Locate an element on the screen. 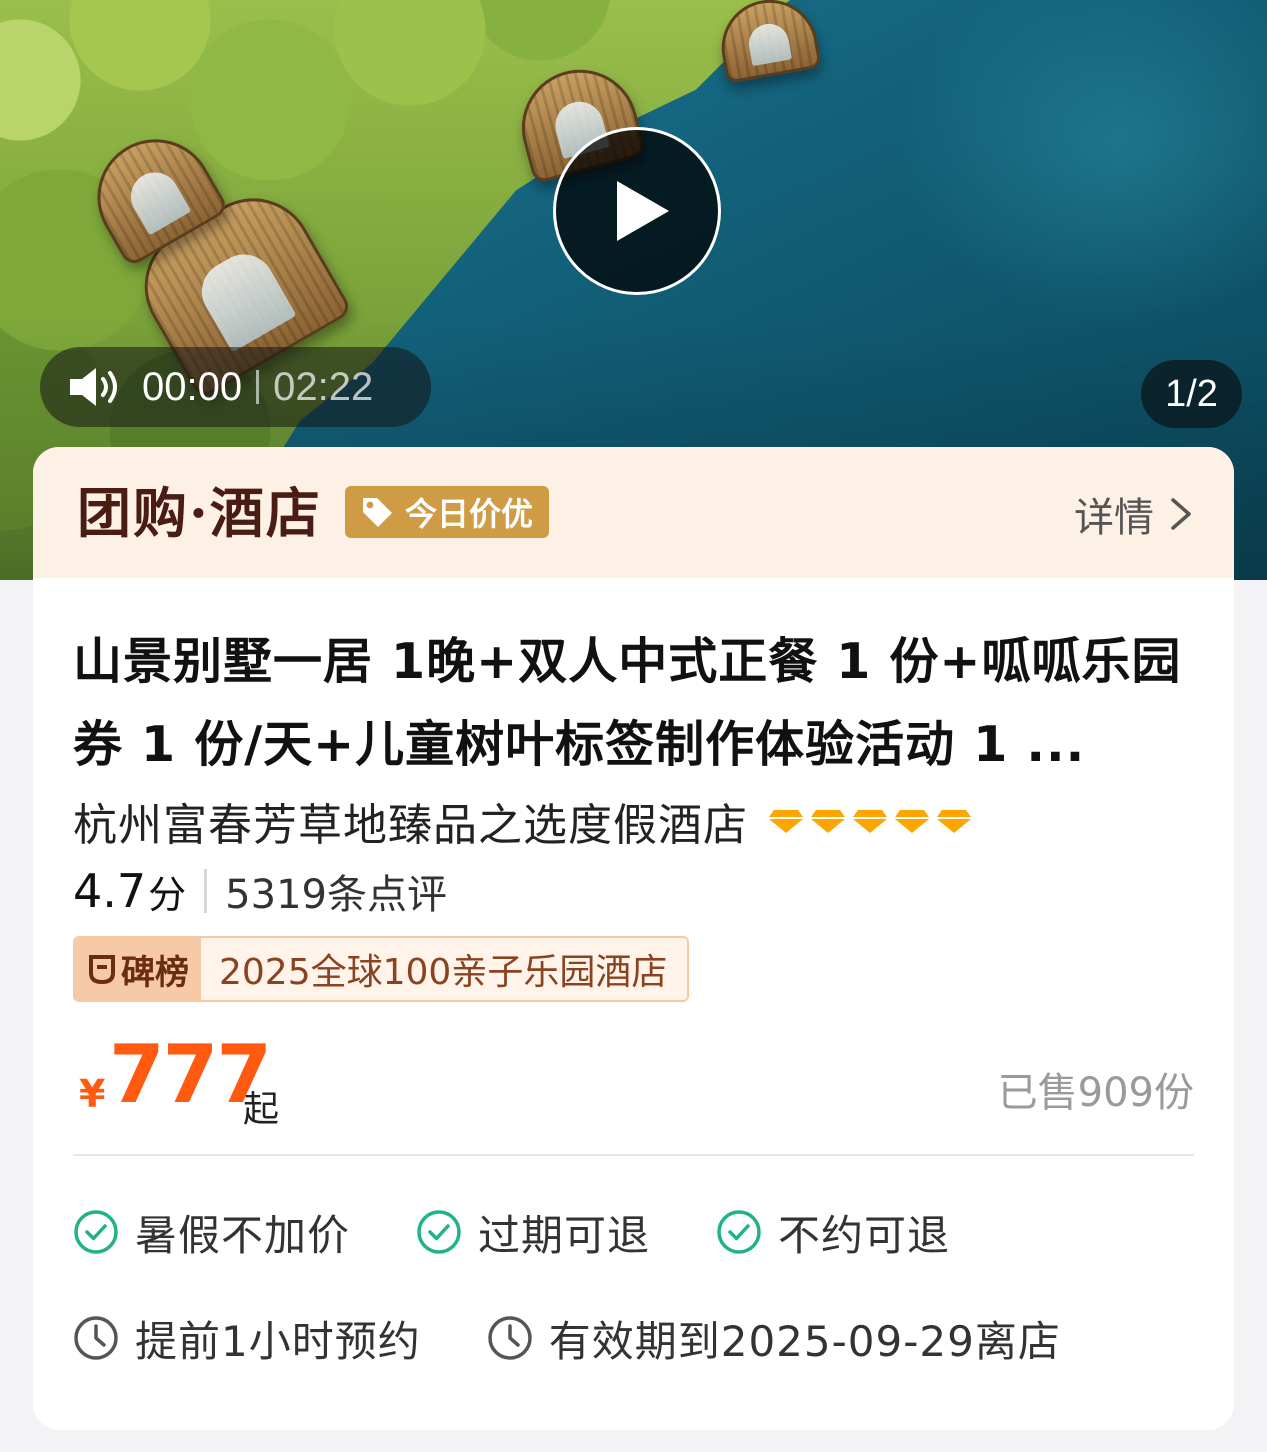 Image resolution: width=1267 pixels, height=1452 pixels. rating-unit: 分 is located at coordinates (167, 894).